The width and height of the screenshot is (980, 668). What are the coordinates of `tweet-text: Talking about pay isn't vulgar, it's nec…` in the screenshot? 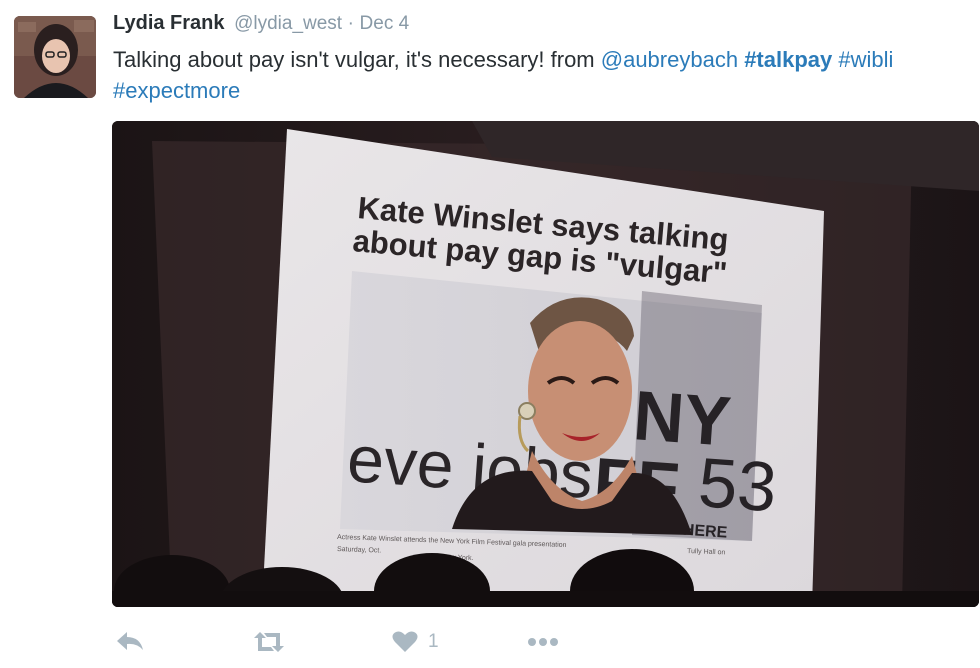 It's located at (543, 75).